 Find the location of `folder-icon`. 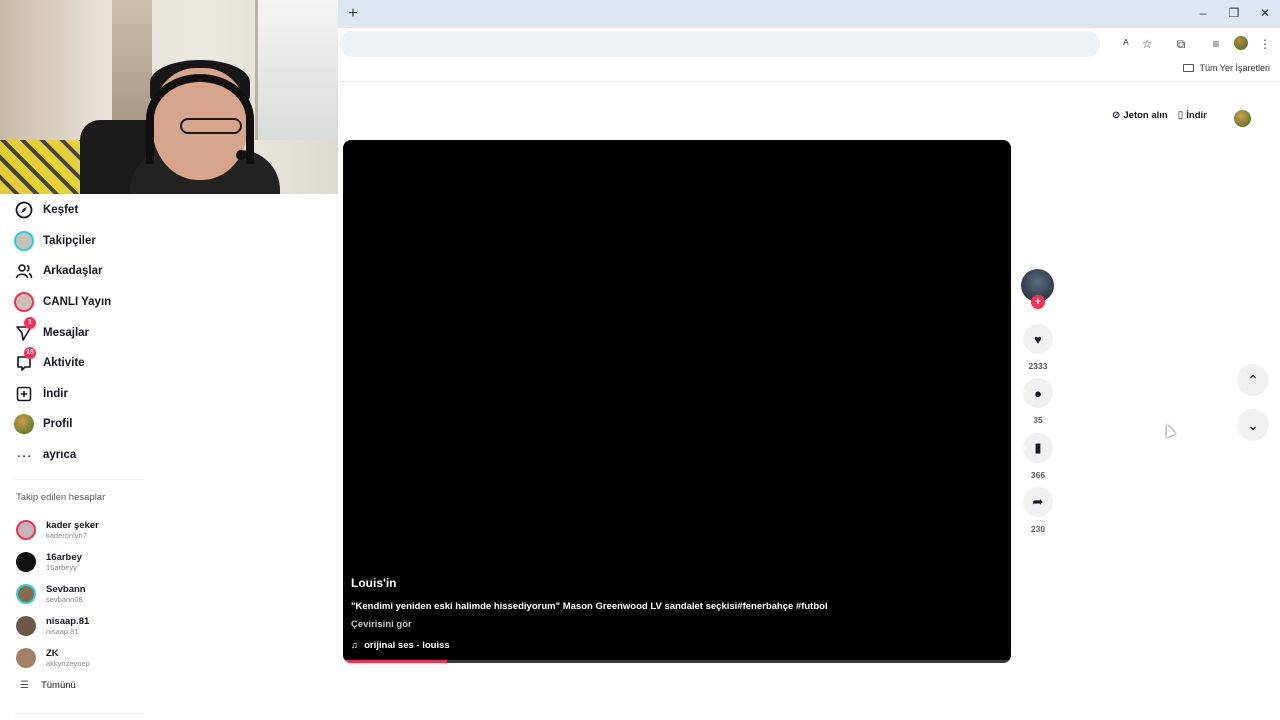

folder-icon is located at coordinates (1189, 68).